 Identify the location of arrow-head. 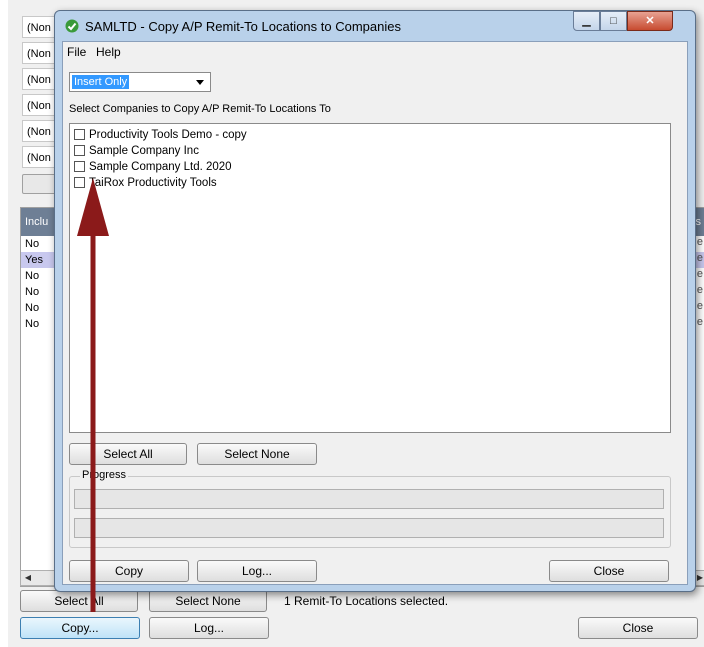
(93, 207).